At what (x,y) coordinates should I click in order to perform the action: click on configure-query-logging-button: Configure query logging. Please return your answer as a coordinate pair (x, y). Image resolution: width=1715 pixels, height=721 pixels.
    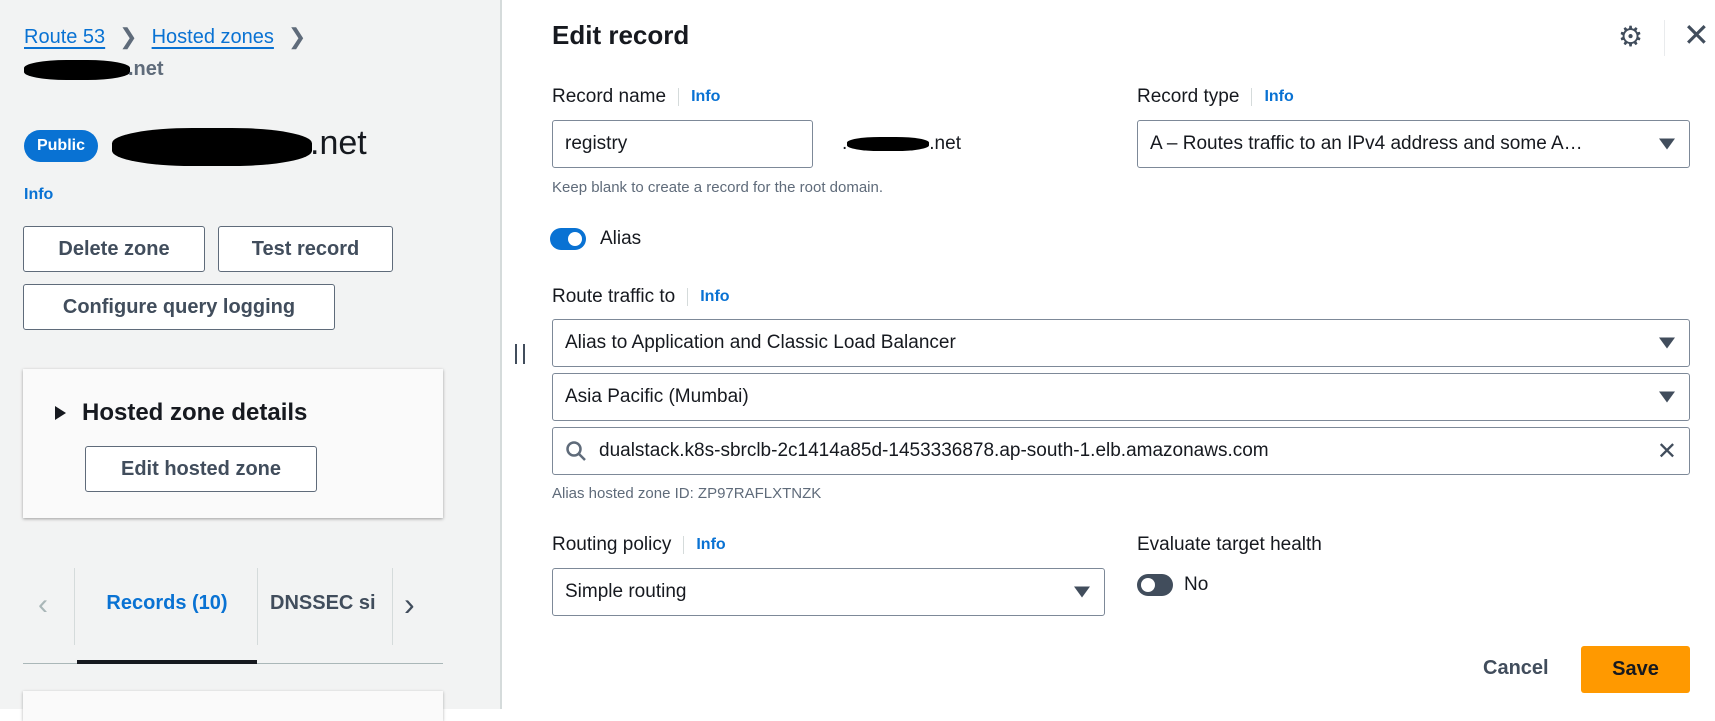
    Looking at the image, I should click on (179, 307).